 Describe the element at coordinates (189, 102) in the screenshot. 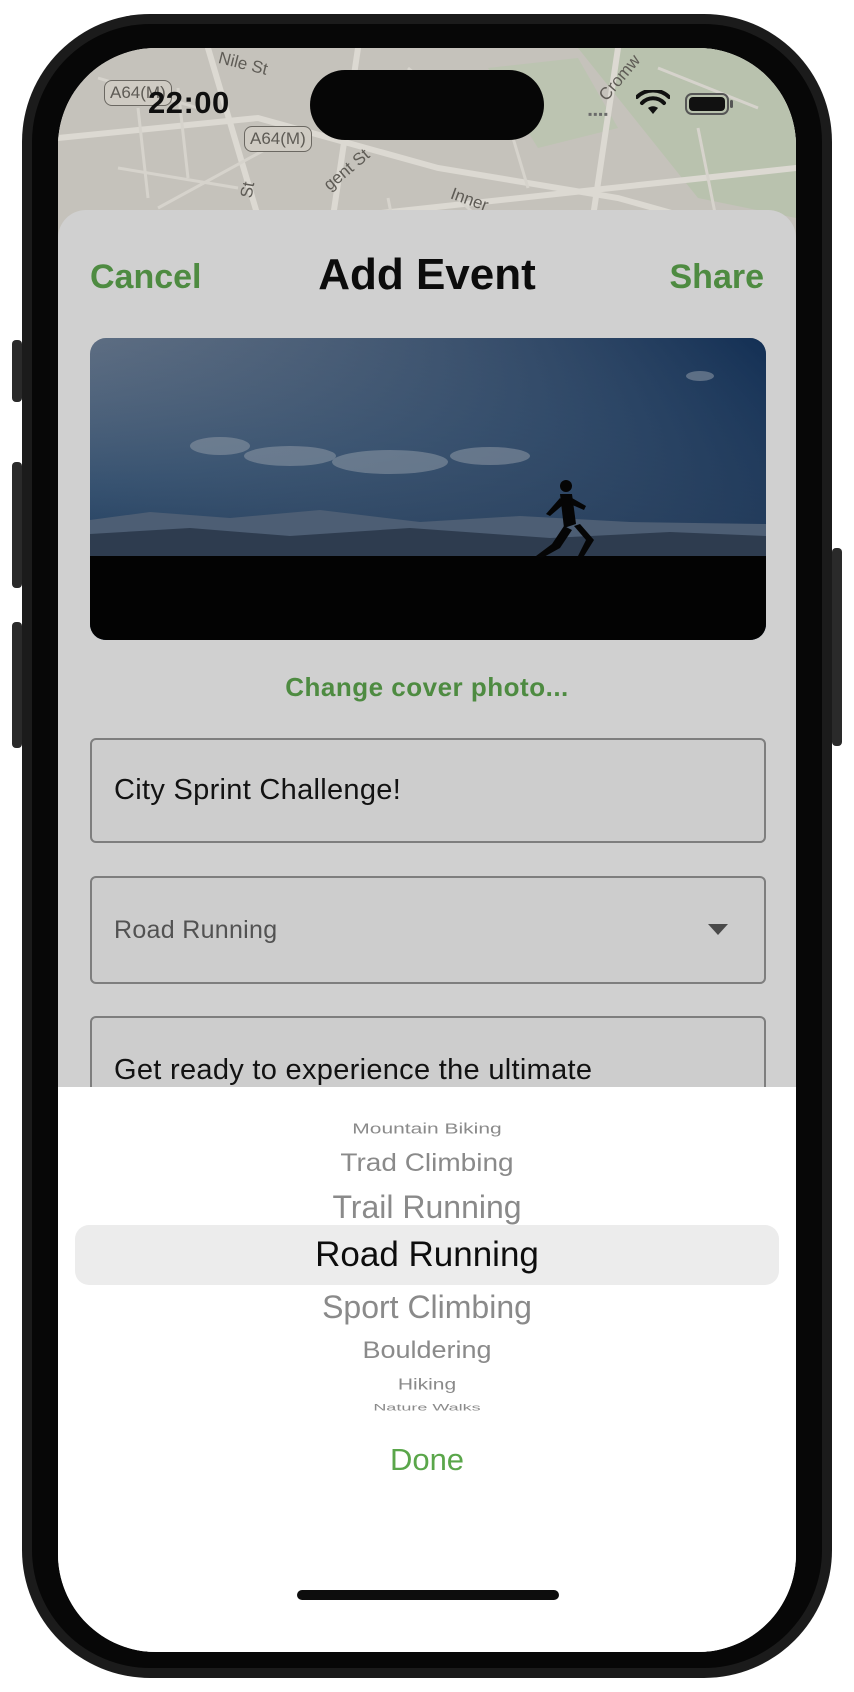

I see `status-time: 22:00` at that location.